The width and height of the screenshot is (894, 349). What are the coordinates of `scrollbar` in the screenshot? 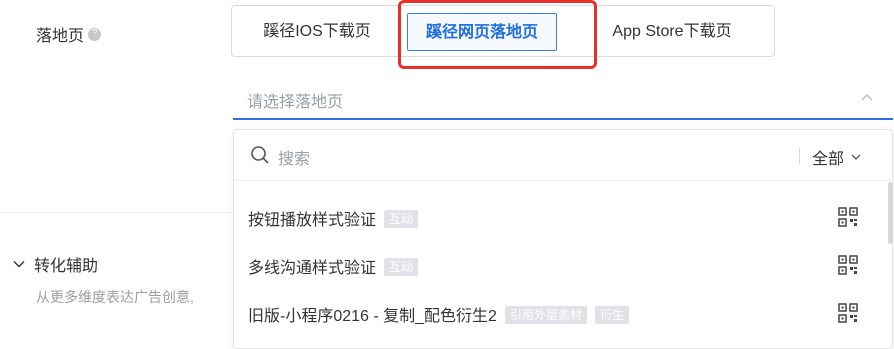 It's located at (890, 213).